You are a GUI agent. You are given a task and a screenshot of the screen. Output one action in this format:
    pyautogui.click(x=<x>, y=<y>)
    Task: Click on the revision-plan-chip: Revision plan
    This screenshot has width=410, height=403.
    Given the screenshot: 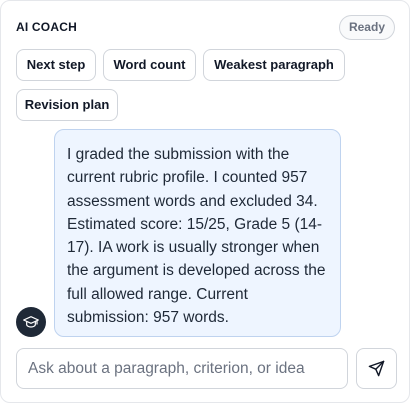 What is the action you would take?
    pyautogui.click(x=67, y=105)
    